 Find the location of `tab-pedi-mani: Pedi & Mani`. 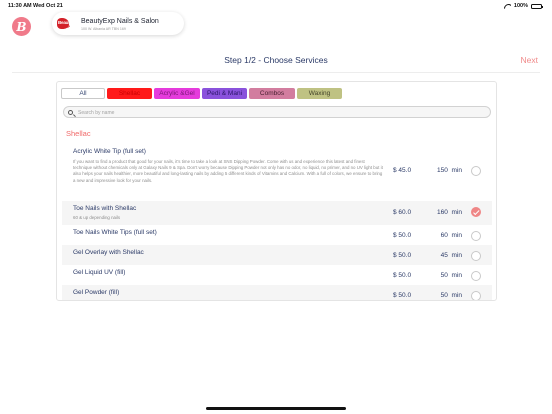

tab-pedi-mani: Pedi & Mani is located at coordinates (224, 93).